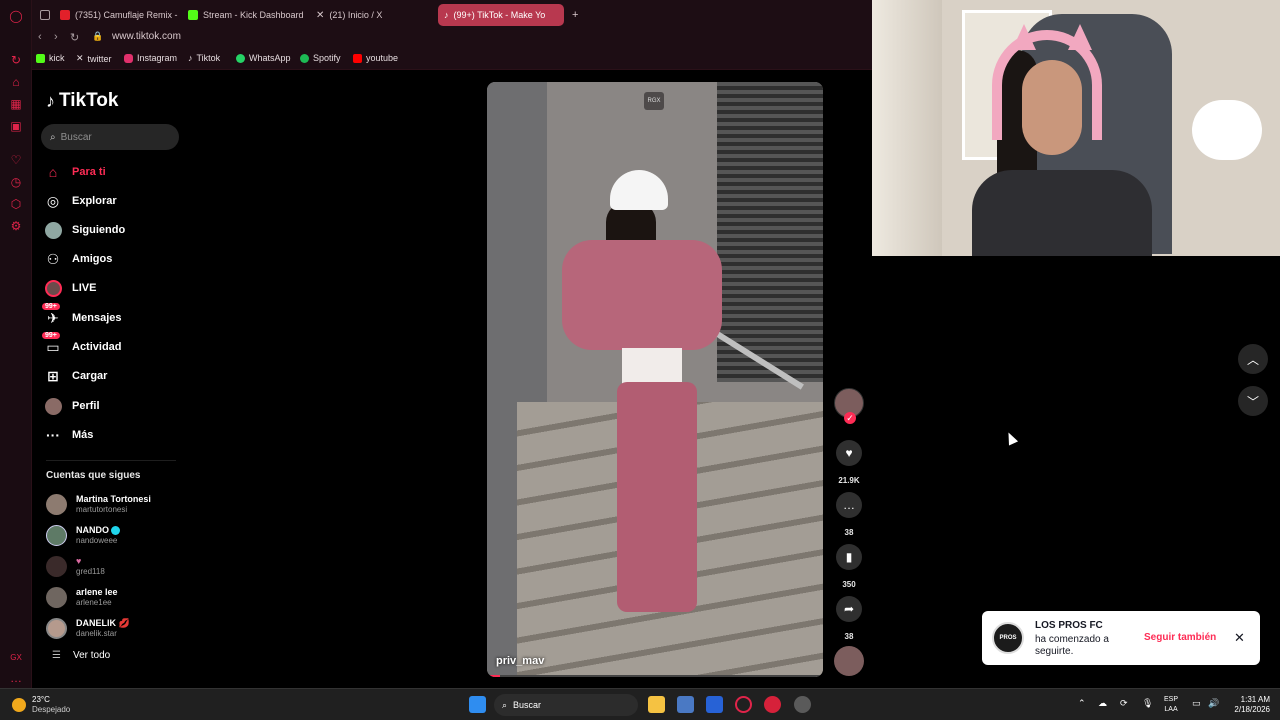 The width and height of the screenshot is (1280, 720). What do you see at coordinates (685, 704) in the screenshot?
I see `store-icon` at bounding box center [685, 704].